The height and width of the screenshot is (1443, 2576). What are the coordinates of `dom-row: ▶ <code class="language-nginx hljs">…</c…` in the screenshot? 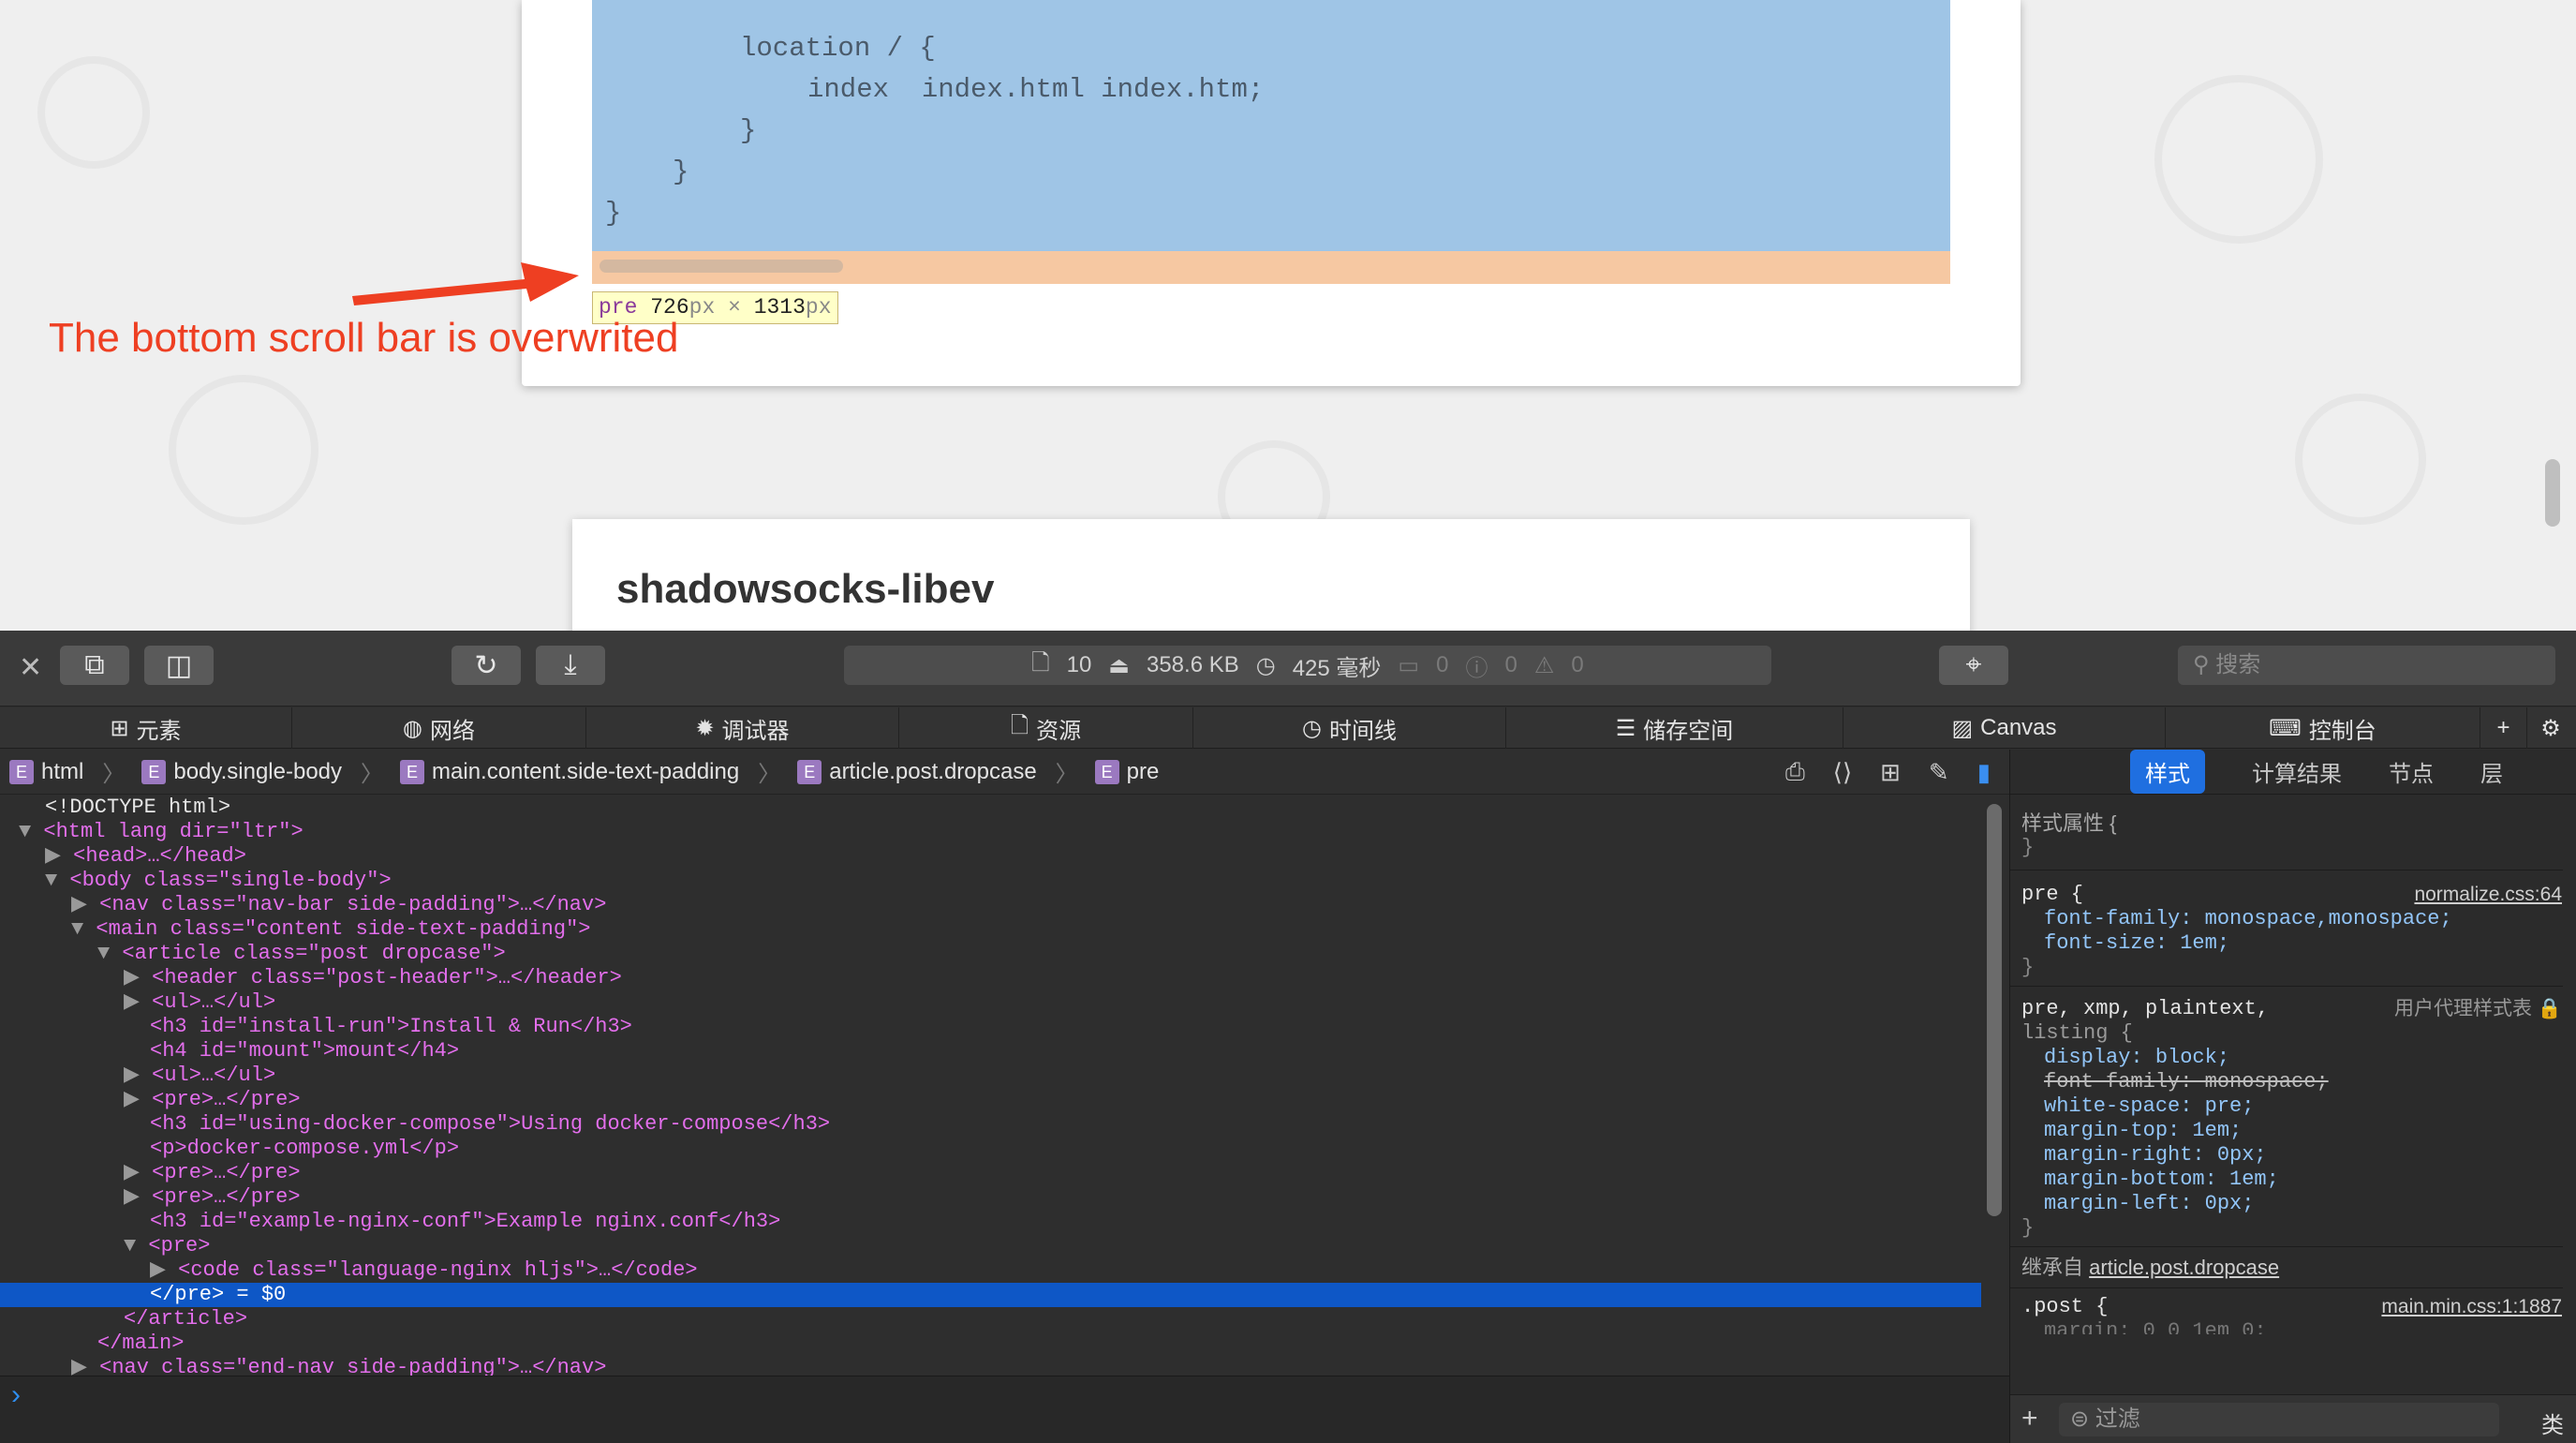 It's located at (990, 1270).